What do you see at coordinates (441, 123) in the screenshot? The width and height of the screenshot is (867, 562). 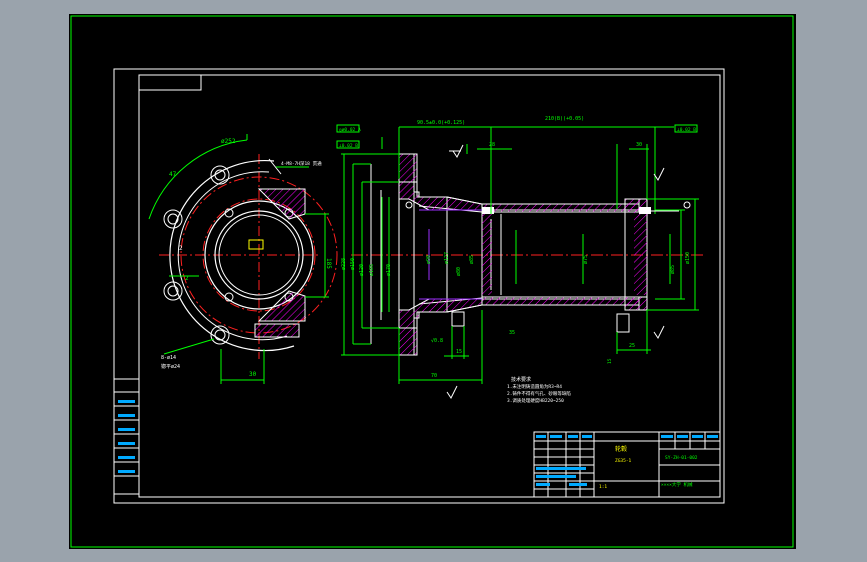 I see `dim-top-90: 90.5±0.0(+0.125)` at bounding box center [441, 123].